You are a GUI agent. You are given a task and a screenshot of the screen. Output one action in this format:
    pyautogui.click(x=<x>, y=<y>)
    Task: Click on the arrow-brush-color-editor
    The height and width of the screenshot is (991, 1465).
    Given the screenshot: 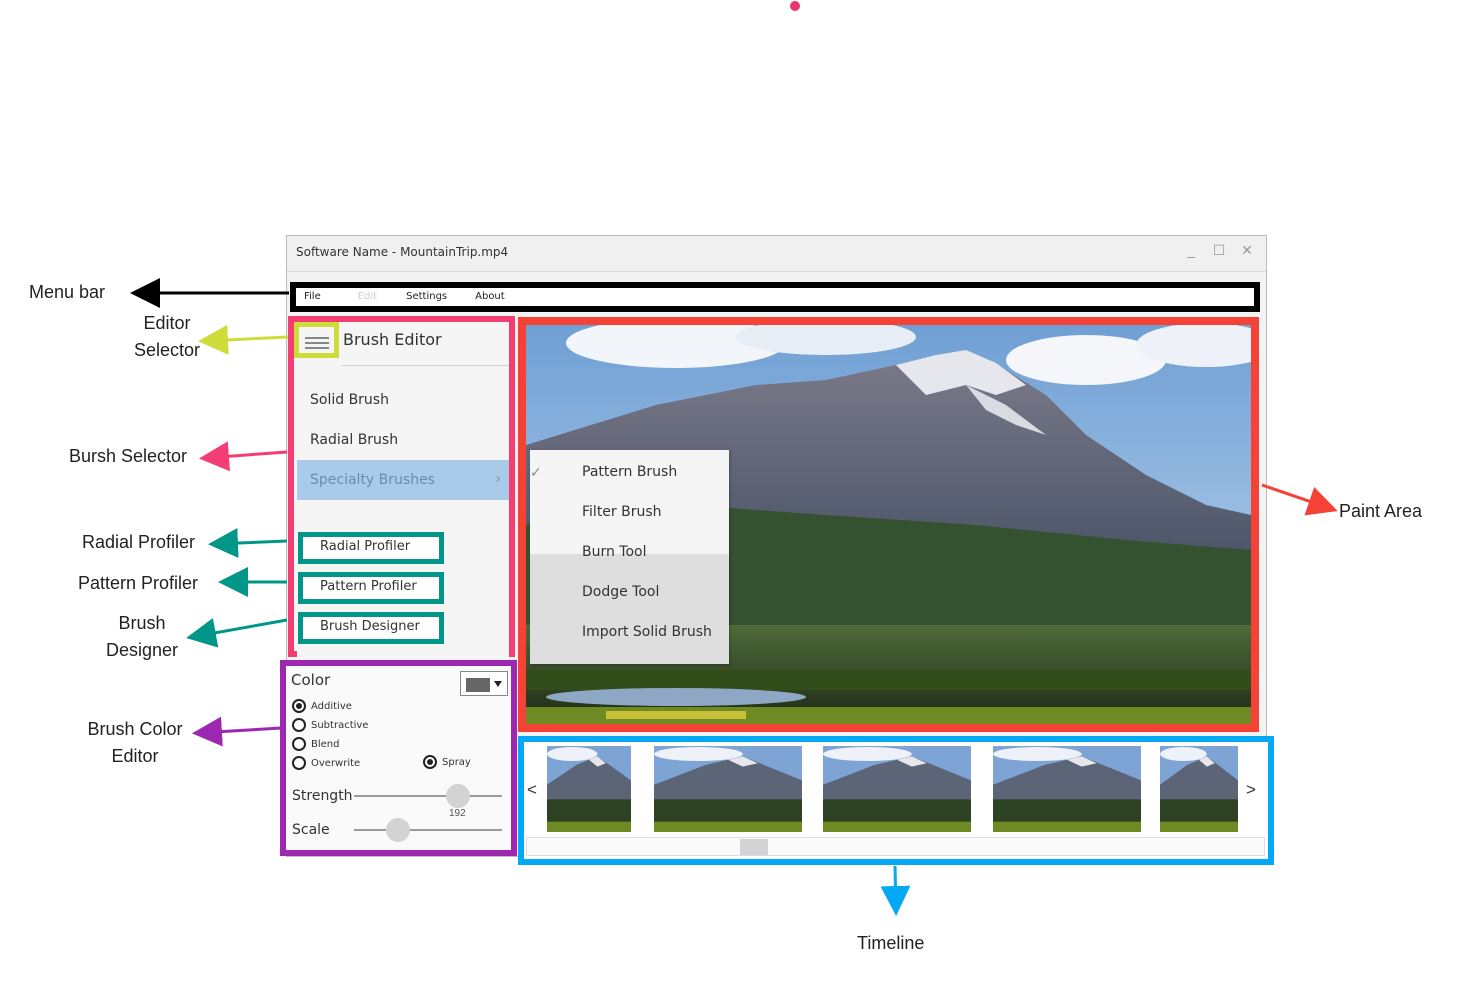 What is the action you would take?
    pyautogui.click(x=237, y=731)
    